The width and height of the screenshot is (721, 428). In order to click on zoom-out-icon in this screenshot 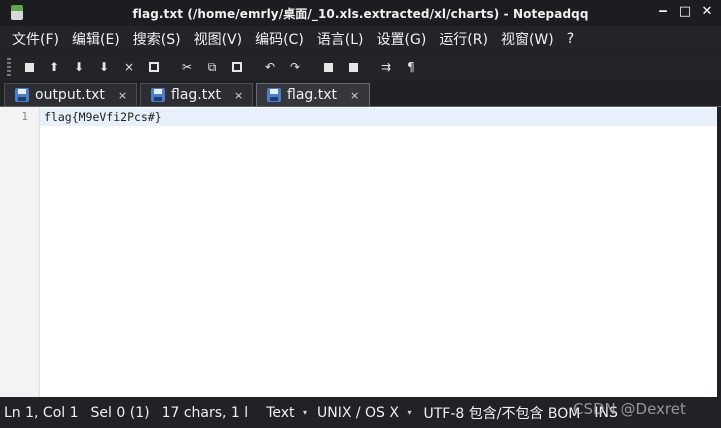, I will do `click(353, 67)`.